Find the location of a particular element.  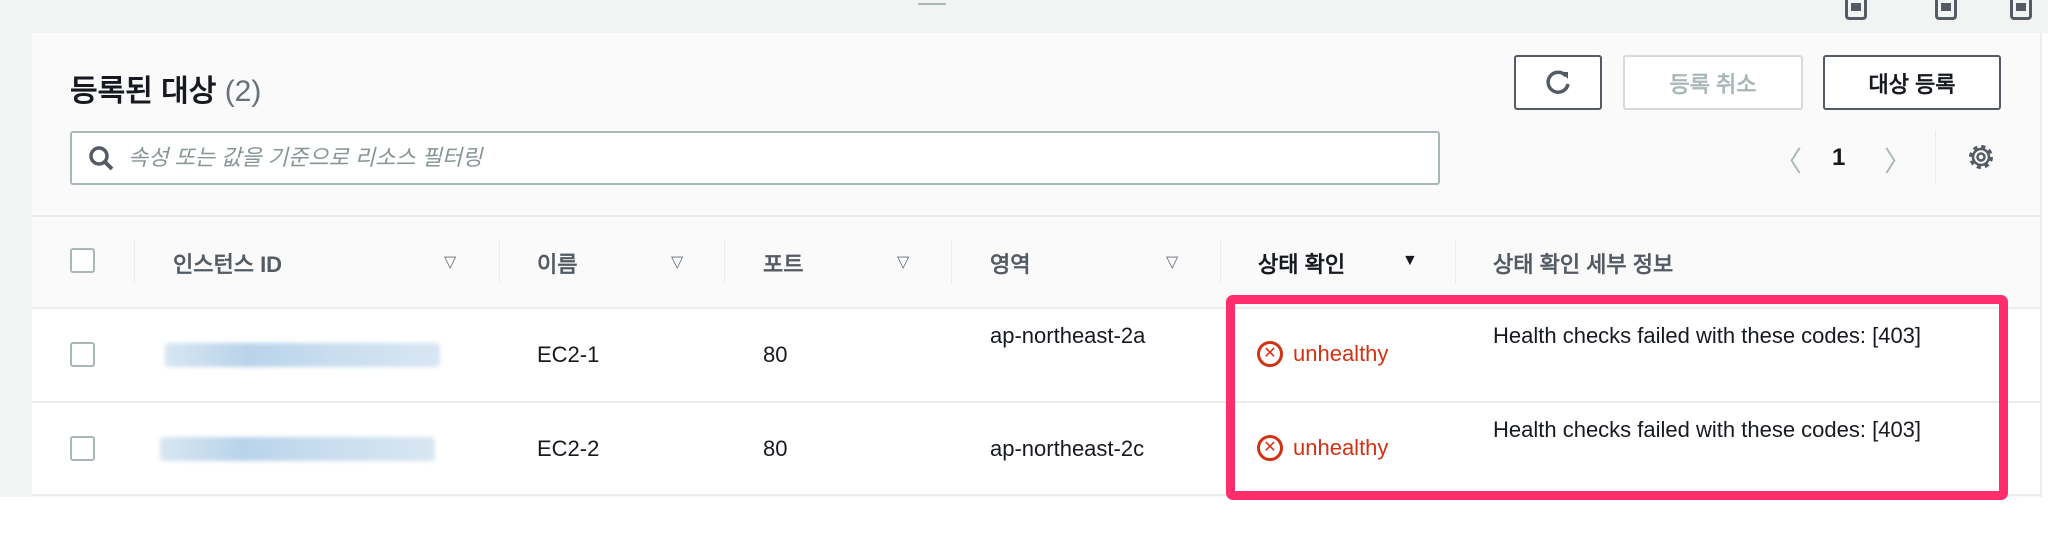

filter-search-box is located at coordinates (755, 158).